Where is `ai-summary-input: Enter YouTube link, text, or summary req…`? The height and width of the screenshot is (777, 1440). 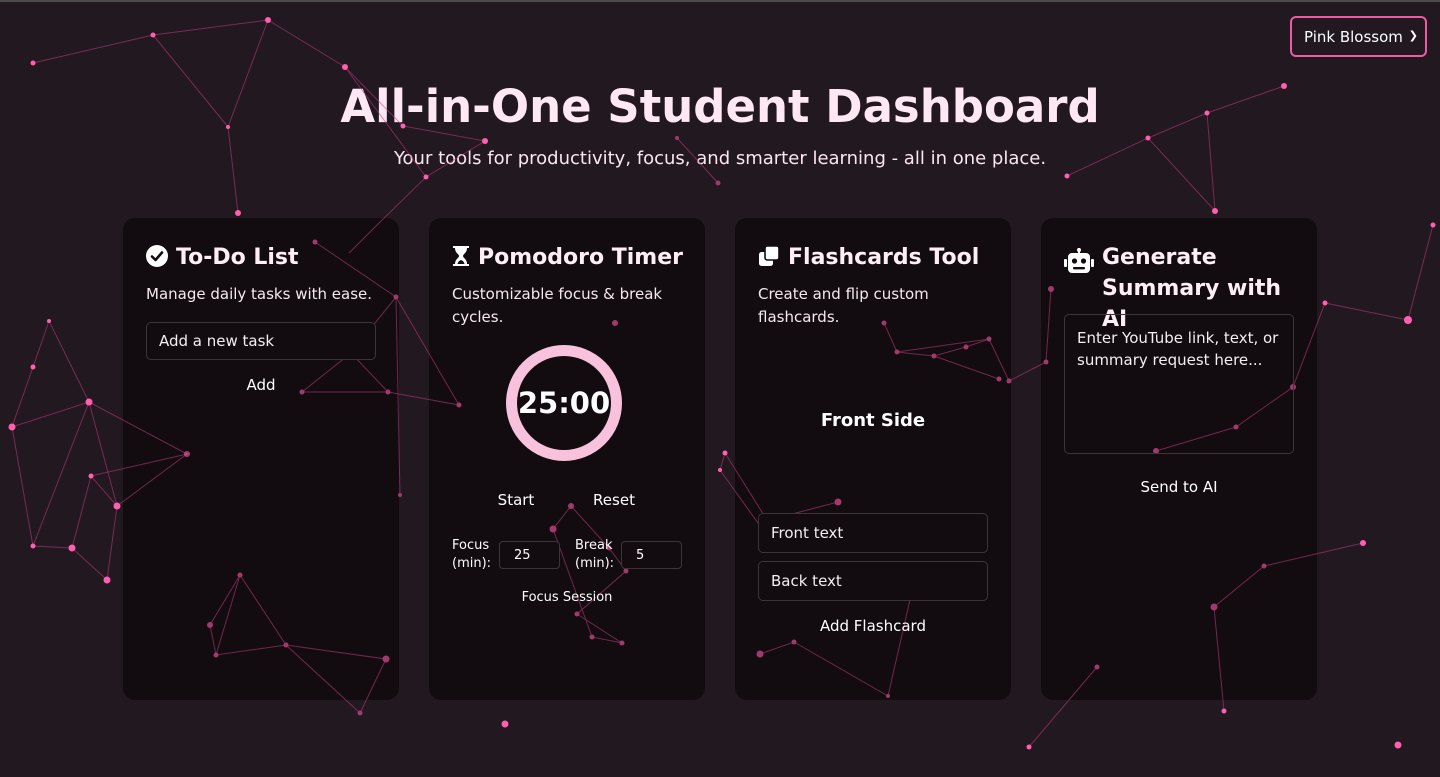
ai-summary-input: Enter YouTube link, text, or summary req… is located at coordinates (1179, 384).